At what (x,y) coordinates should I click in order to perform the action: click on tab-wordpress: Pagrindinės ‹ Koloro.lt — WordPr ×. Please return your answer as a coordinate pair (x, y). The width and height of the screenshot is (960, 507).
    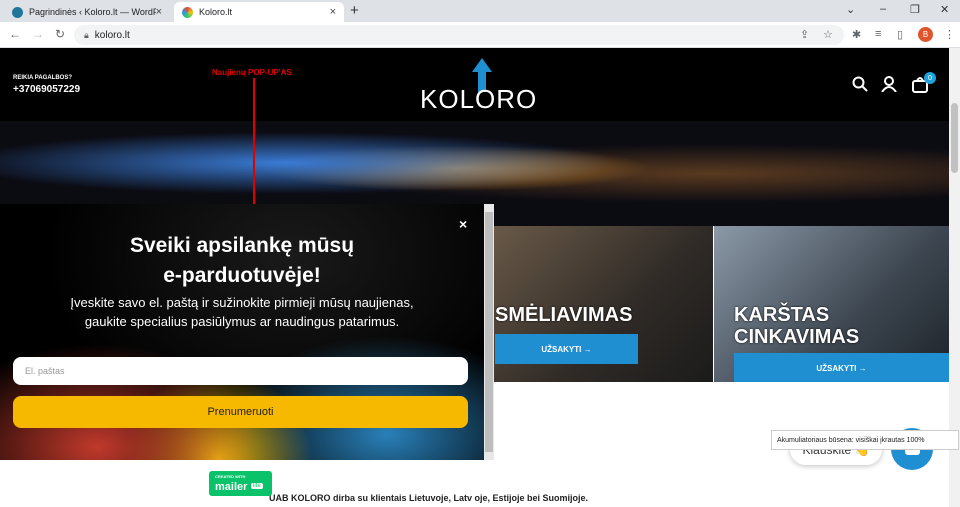
    Looking at the image, I should click on (87, 12).